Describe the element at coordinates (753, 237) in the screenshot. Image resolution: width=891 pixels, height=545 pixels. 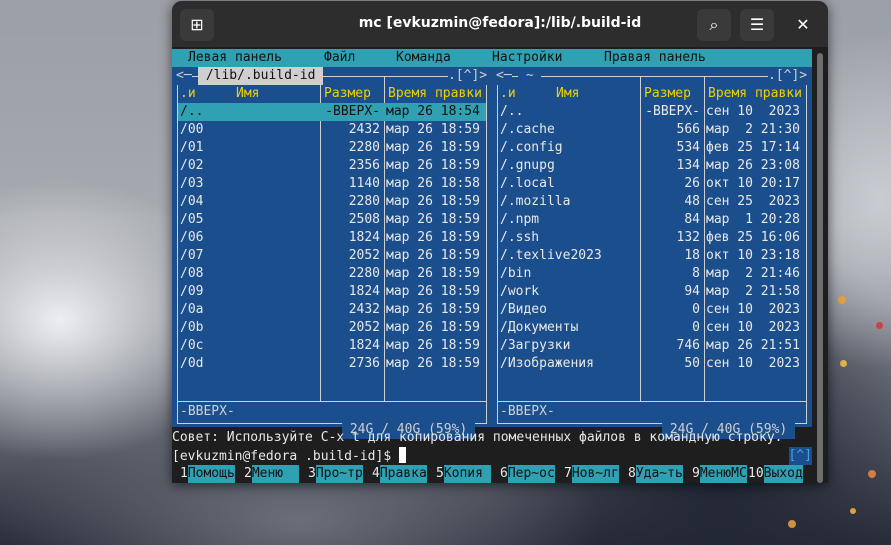
I see `file-time: фев 25 16:06` at that location.